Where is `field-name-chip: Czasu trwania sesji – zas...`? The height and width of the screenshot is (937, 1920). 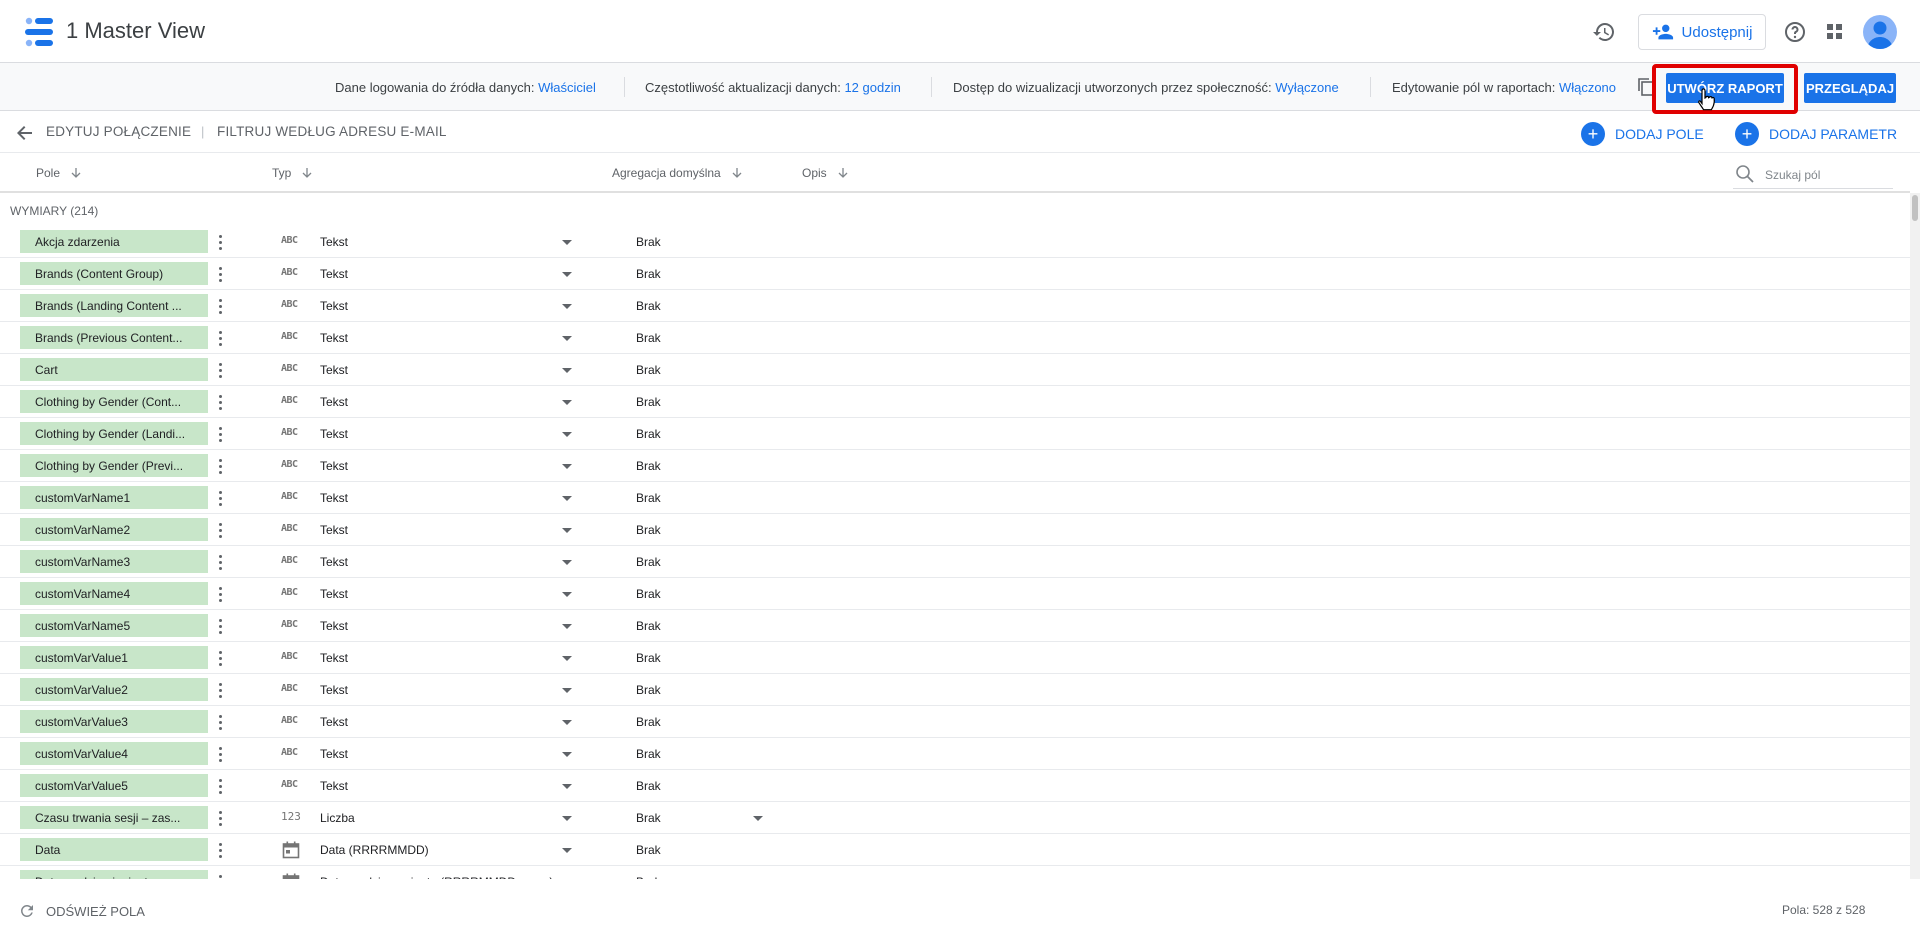 field-name-chip: Czasu trwania sesji – zas... is located at coordinates (114, 817).